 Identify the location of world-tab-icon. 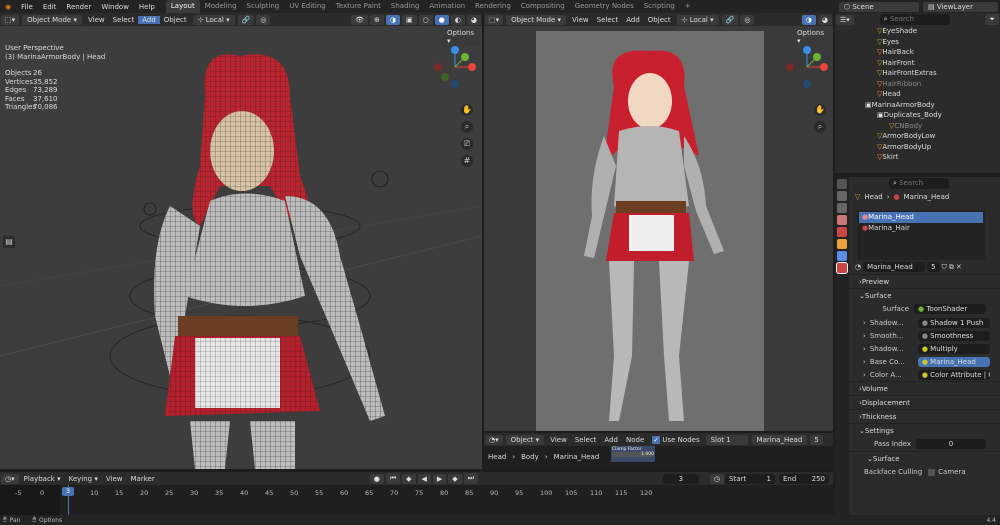
(842, 232).